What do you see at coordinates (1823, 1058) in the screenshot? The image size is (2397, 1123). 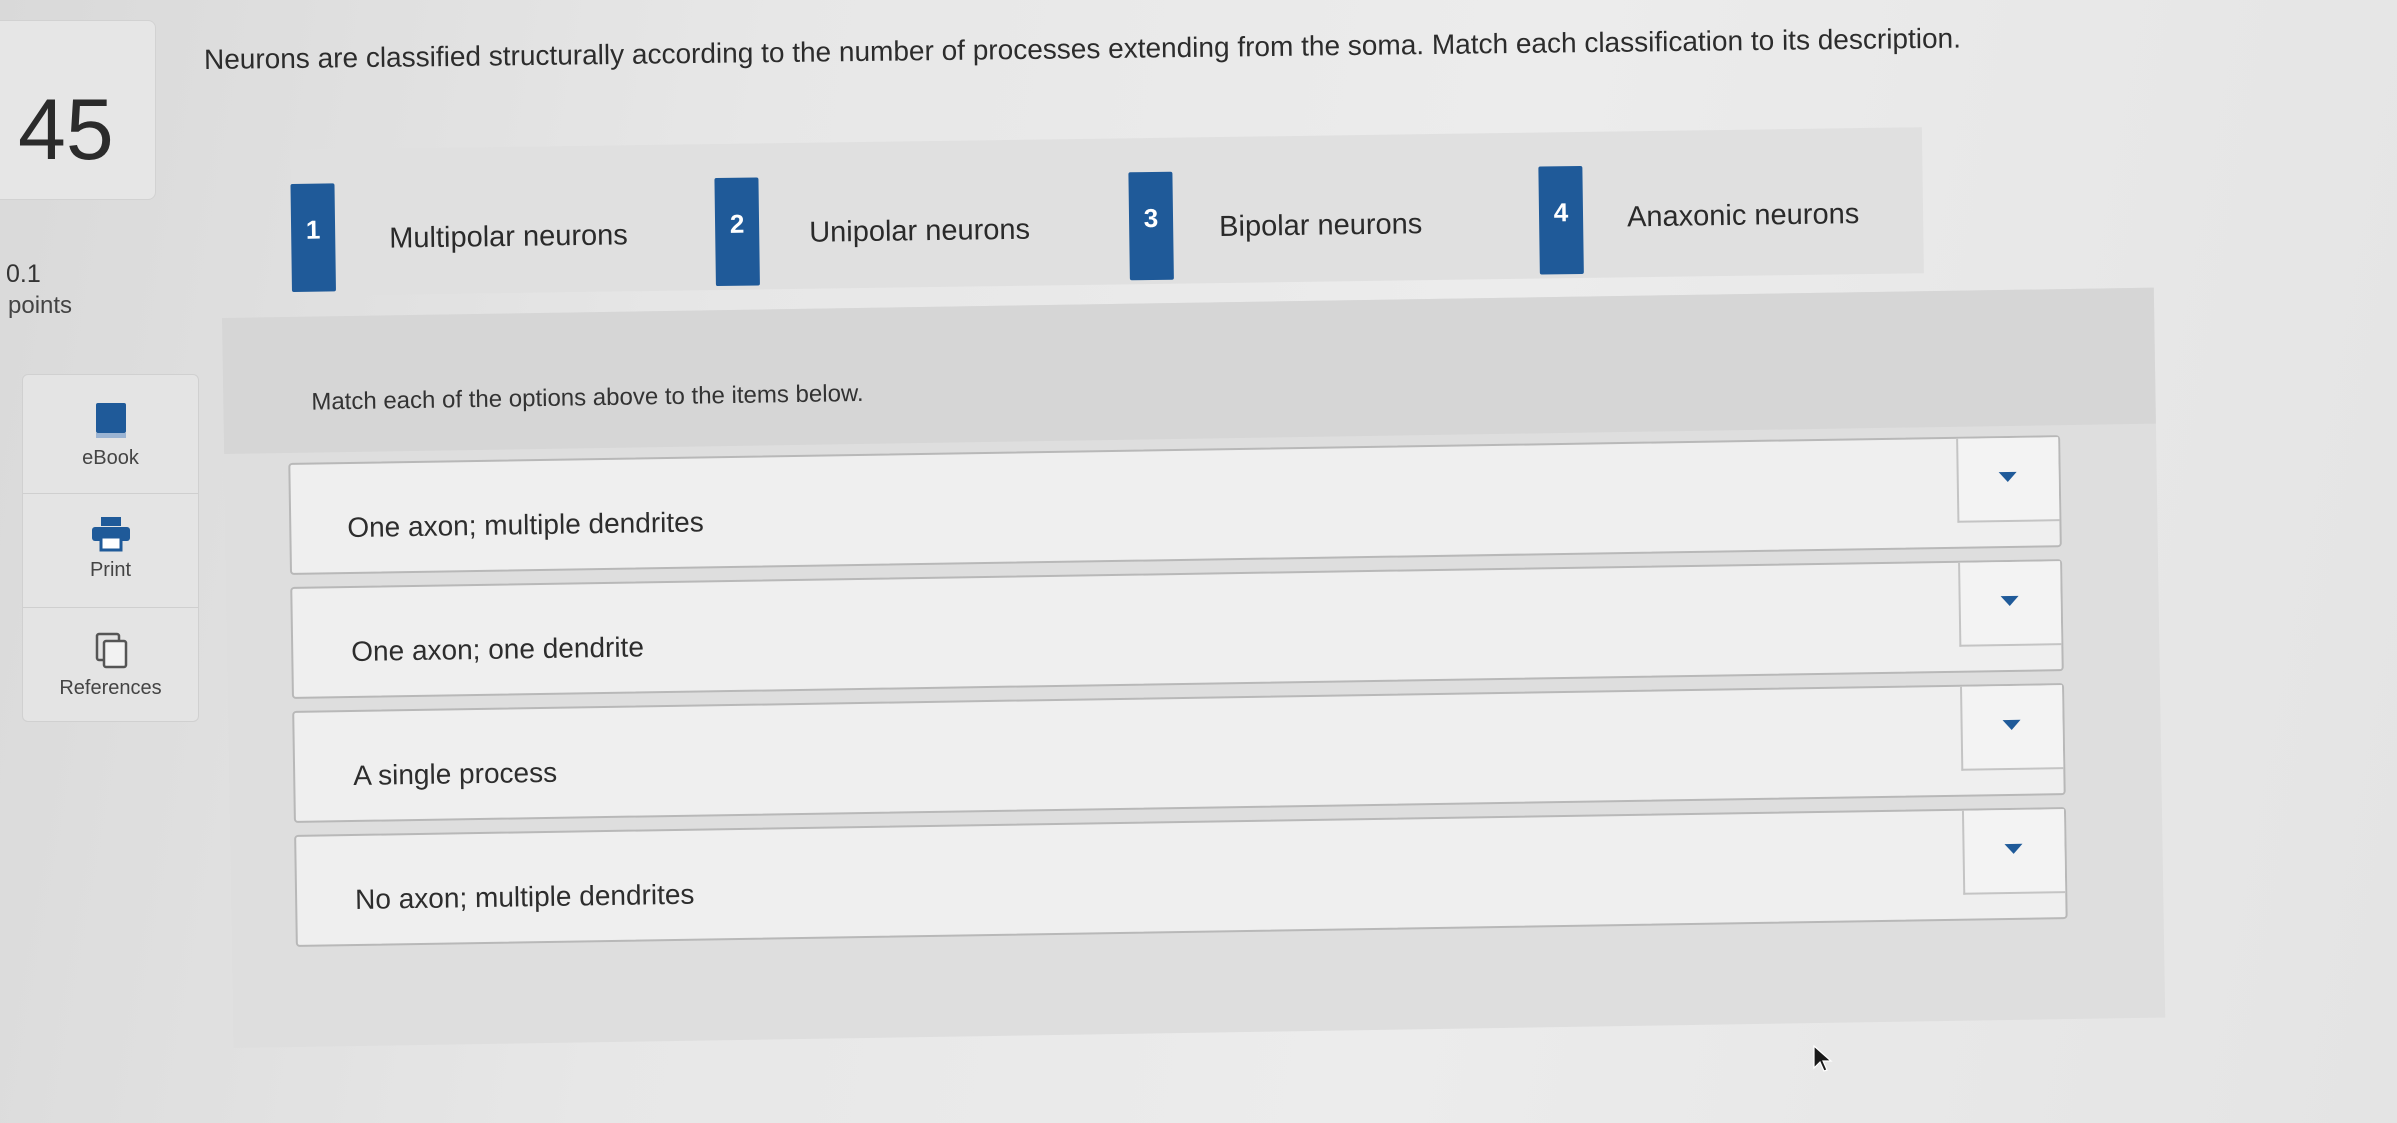 I see `mouse-pointer-icon` at bounding box center [1823, 1058].